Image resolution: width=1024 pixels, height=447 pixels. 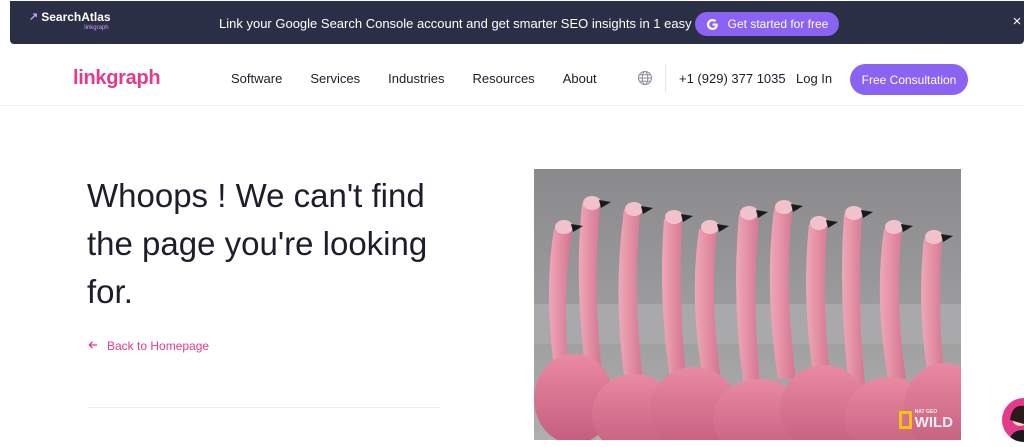 What do you see at coordinates (504, 78) in the screenshot?
I see `nav-link-resources: Resources` at bounding box center [504, 78].